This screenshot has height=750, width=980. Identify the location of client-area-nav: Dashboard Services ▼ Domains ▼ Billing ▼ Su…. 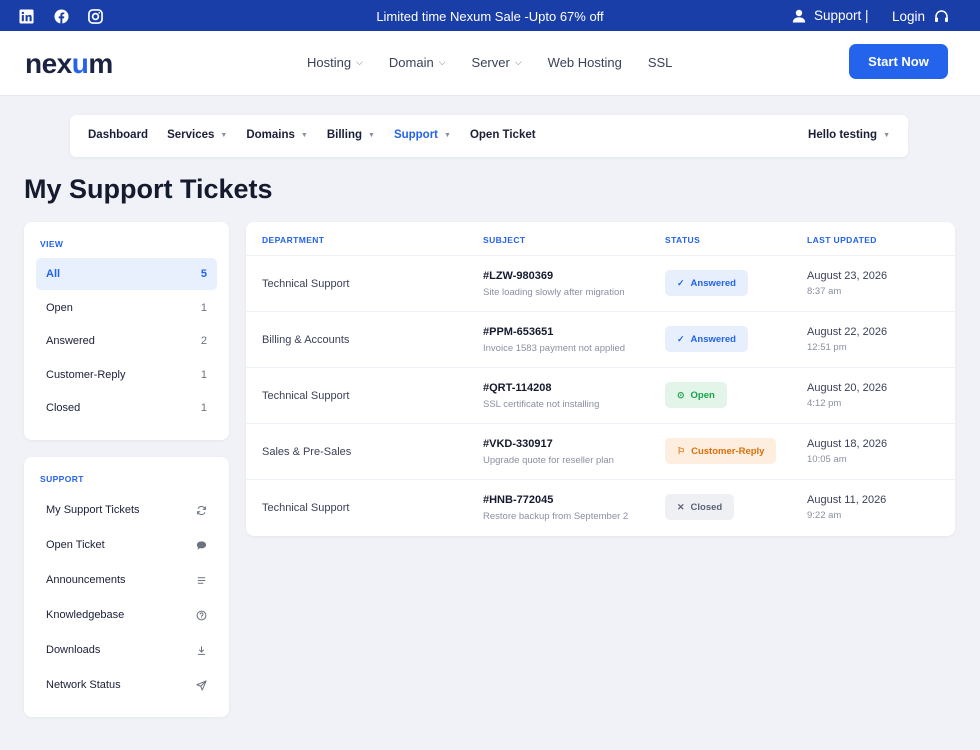
(489, 136).